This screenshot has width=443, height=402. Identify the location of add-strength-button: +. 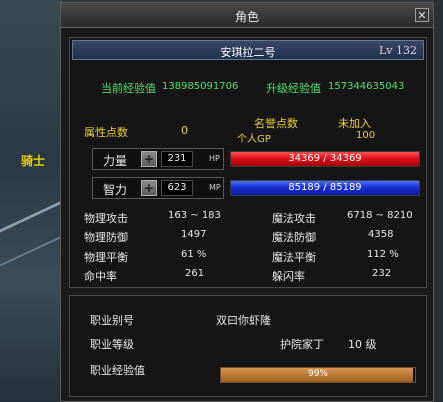
(149, 159).